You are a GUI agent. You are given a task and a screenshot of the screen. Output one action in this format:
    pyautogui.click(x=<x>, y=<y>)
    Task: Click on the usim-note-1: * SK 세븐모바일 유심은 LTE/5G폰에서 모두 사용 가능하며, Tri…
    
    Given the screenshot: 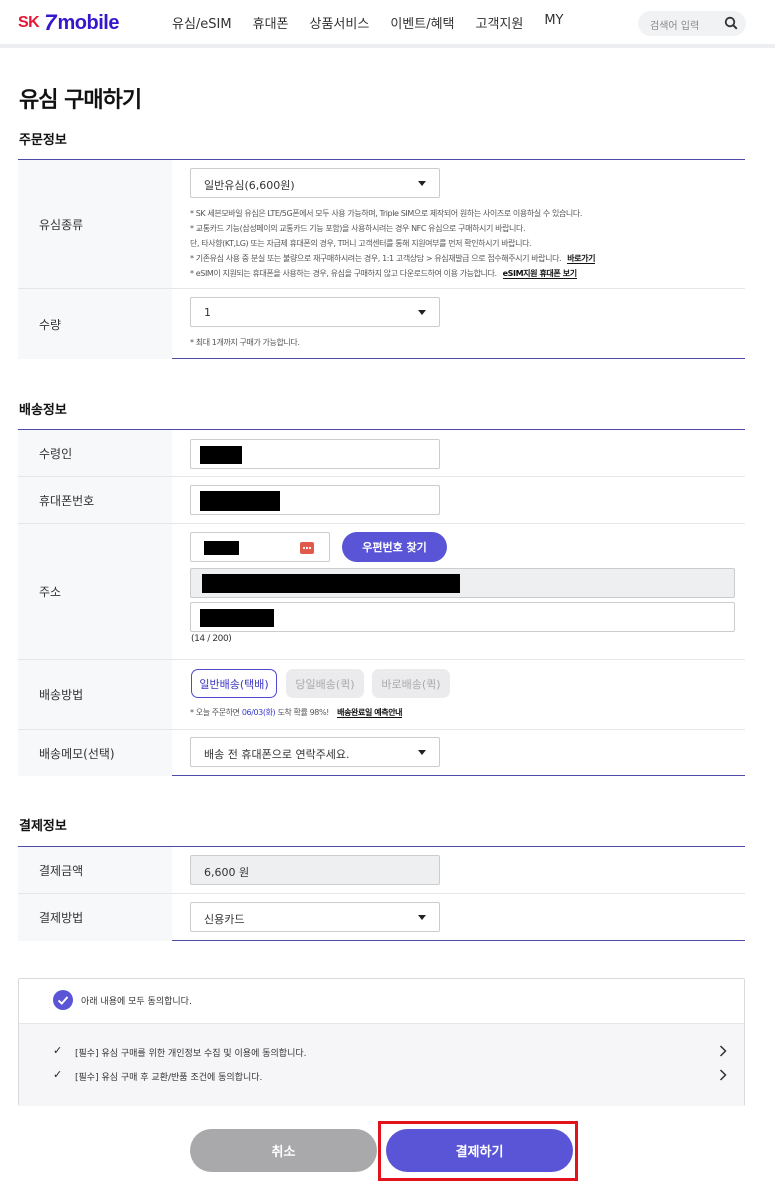 What is the action you would take?
    pyautogui.click(x=386, y=213)
    